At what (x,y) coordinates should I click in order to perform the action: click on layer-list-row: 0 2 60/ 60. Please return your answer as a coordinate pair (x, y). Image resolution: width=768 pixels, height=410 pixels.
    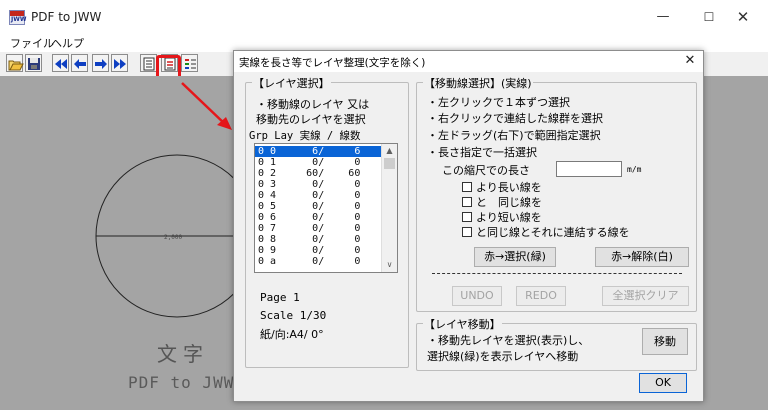
    Looking at the image, I should click on (318, 173).